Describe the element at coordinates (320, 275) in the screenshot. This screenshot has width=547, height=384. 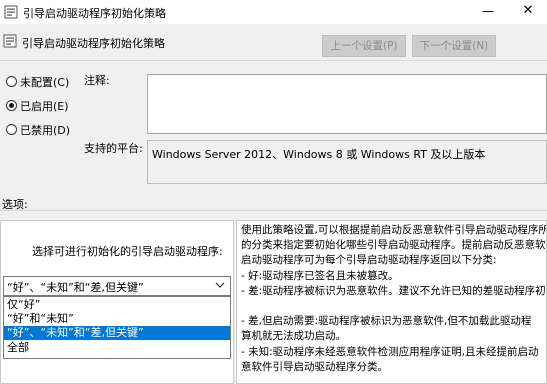
I see `help-line: - 好:驱动程序已签名且未被篡改。` at that location.